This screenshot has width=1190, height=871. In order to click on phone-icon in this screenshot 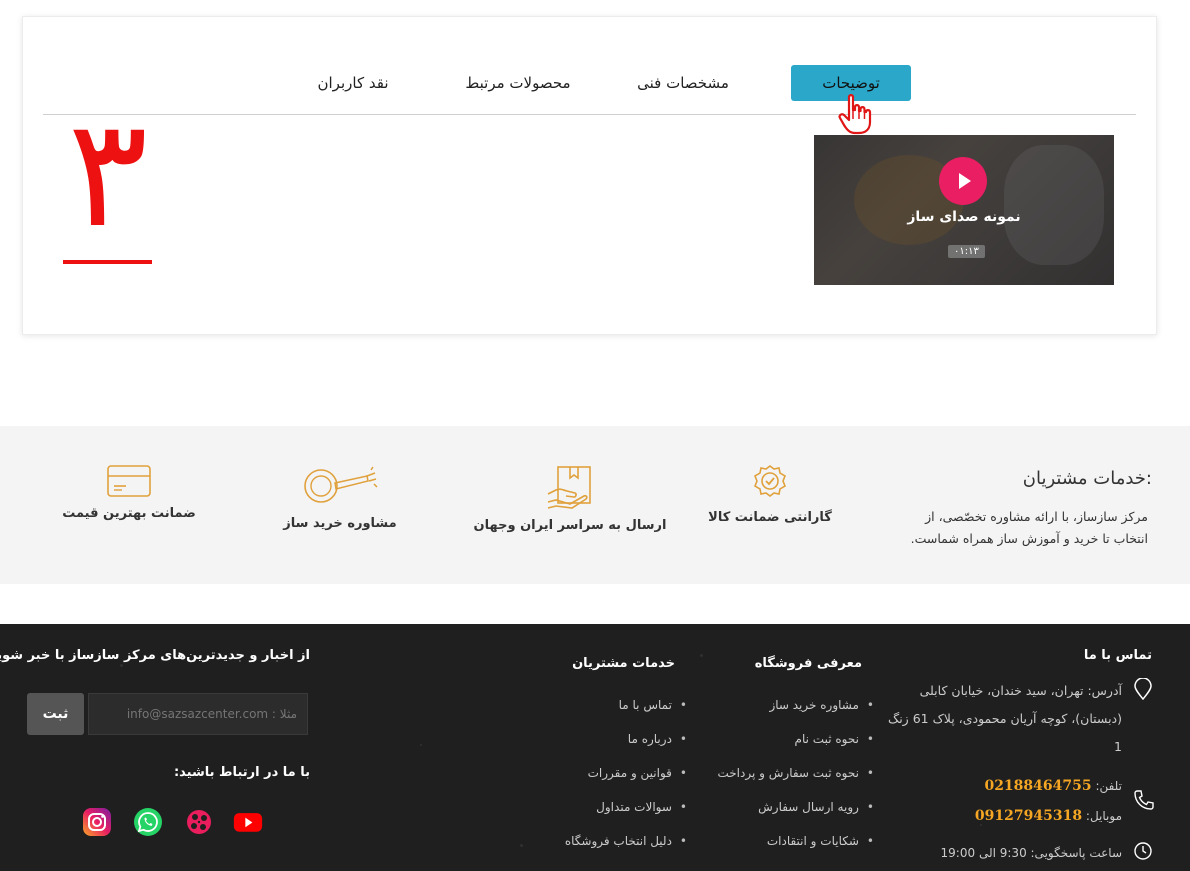, I will do `click(1144, 800)`.